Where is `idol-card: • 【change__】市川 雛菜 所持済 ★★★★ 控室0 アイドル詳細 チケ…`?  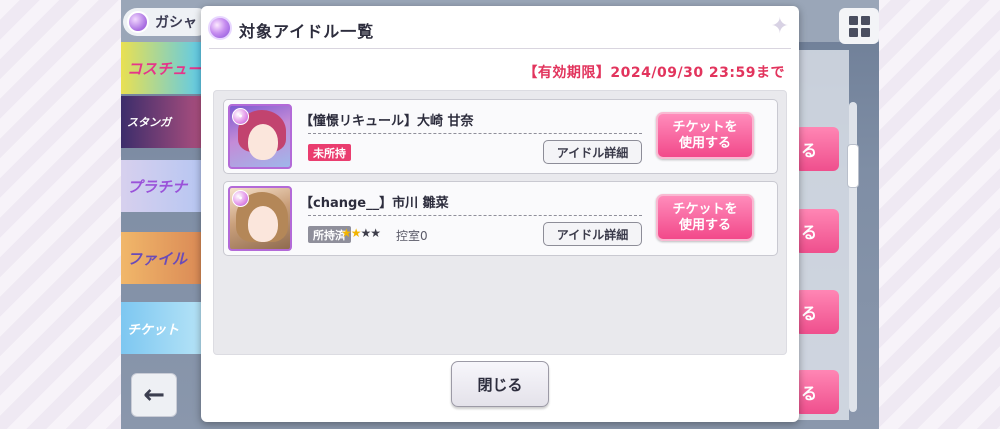
idol-card: • 【change__】市川 雛菜 所持済 ★★★★ 控室0 アイドル詳細 チケ… is located at coordinates (500, 218).